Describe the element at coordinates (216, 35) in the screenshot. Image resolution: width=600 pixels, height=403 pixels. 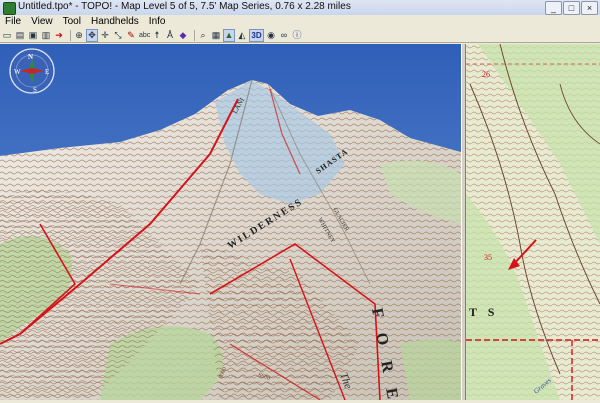
I see `grid-icon: ▦` at that location.